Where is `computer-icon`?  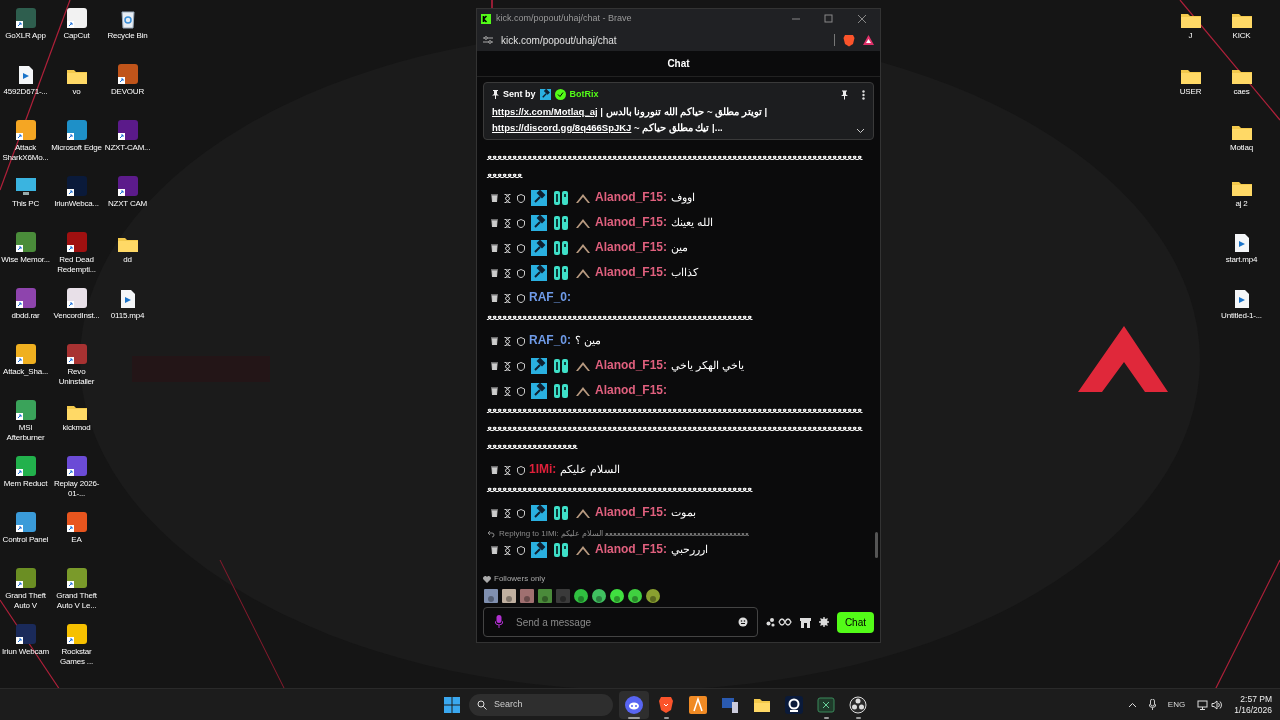 computer-icon is located at coordinates (730, 704).